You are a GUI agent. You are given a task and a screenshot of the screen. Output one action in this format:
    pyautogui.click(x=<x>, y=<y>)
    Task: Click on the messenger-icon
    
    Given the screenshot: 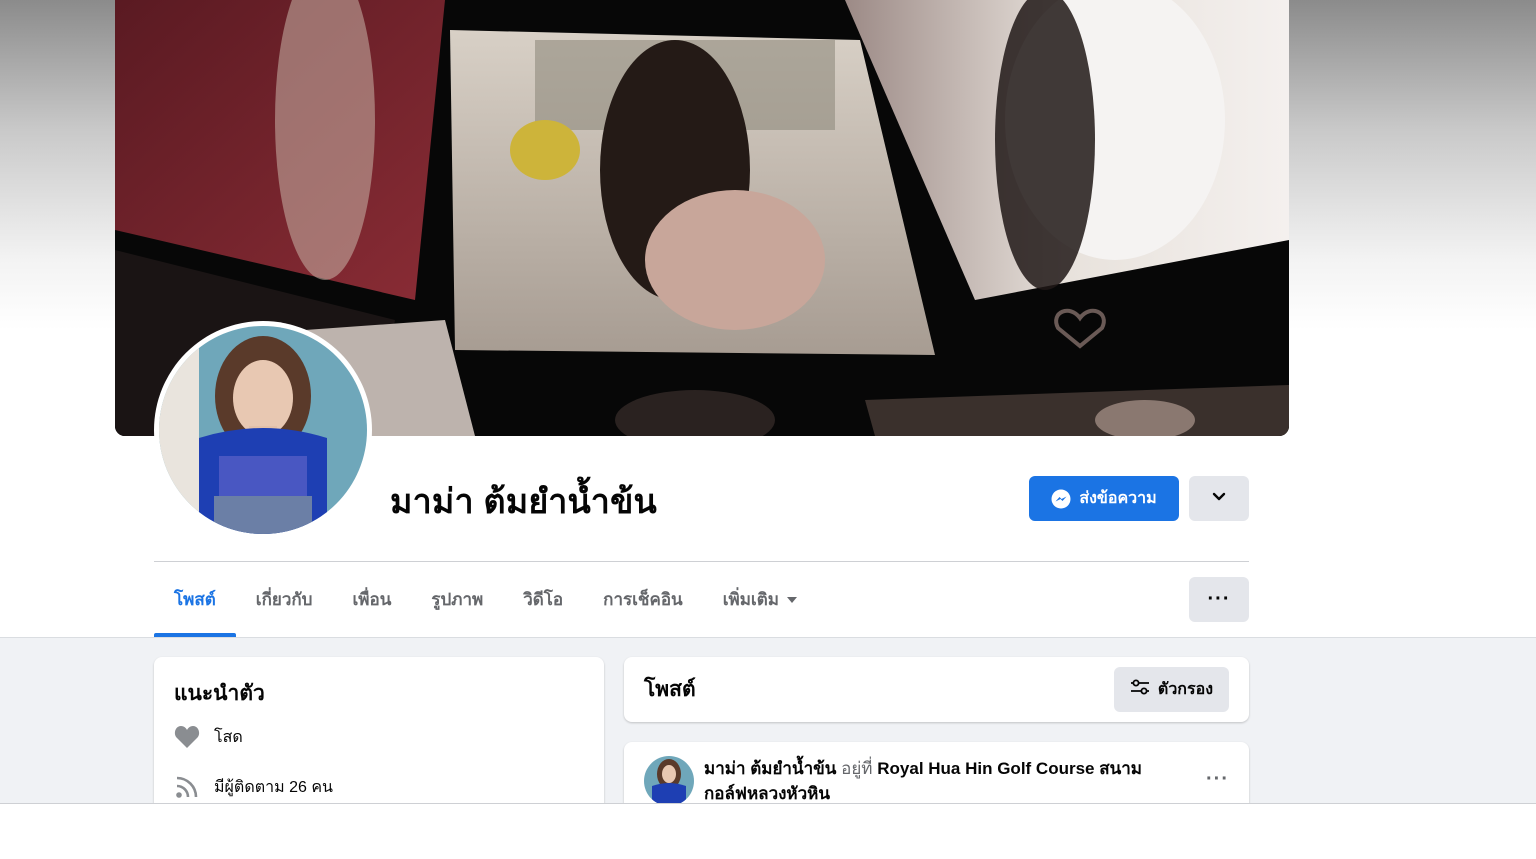 What is the action you would take?
    pyautogui.click(x=1061, y=499)
    